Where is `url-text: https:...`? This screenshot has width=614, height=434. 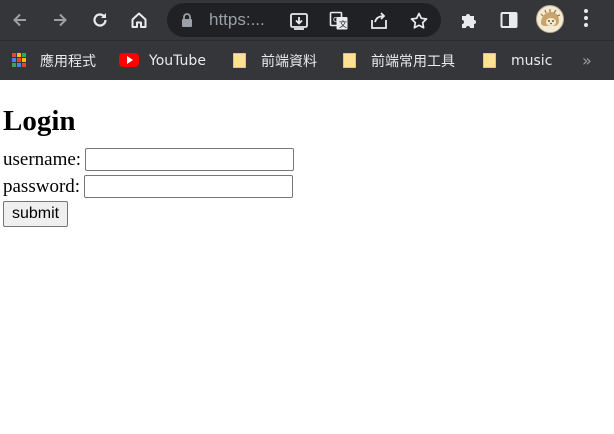
url-text: https:... is located at coordinates (237, 19).